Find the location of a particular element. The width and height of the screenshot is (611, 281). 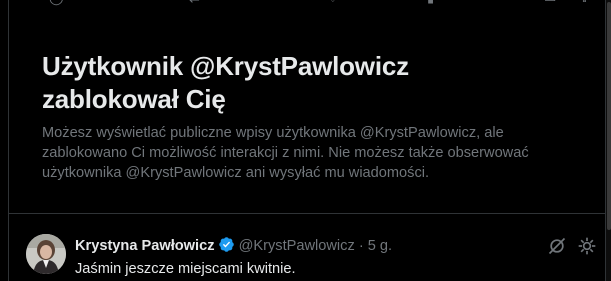

like-icon: ♡ is located at coordinates (333, 3).